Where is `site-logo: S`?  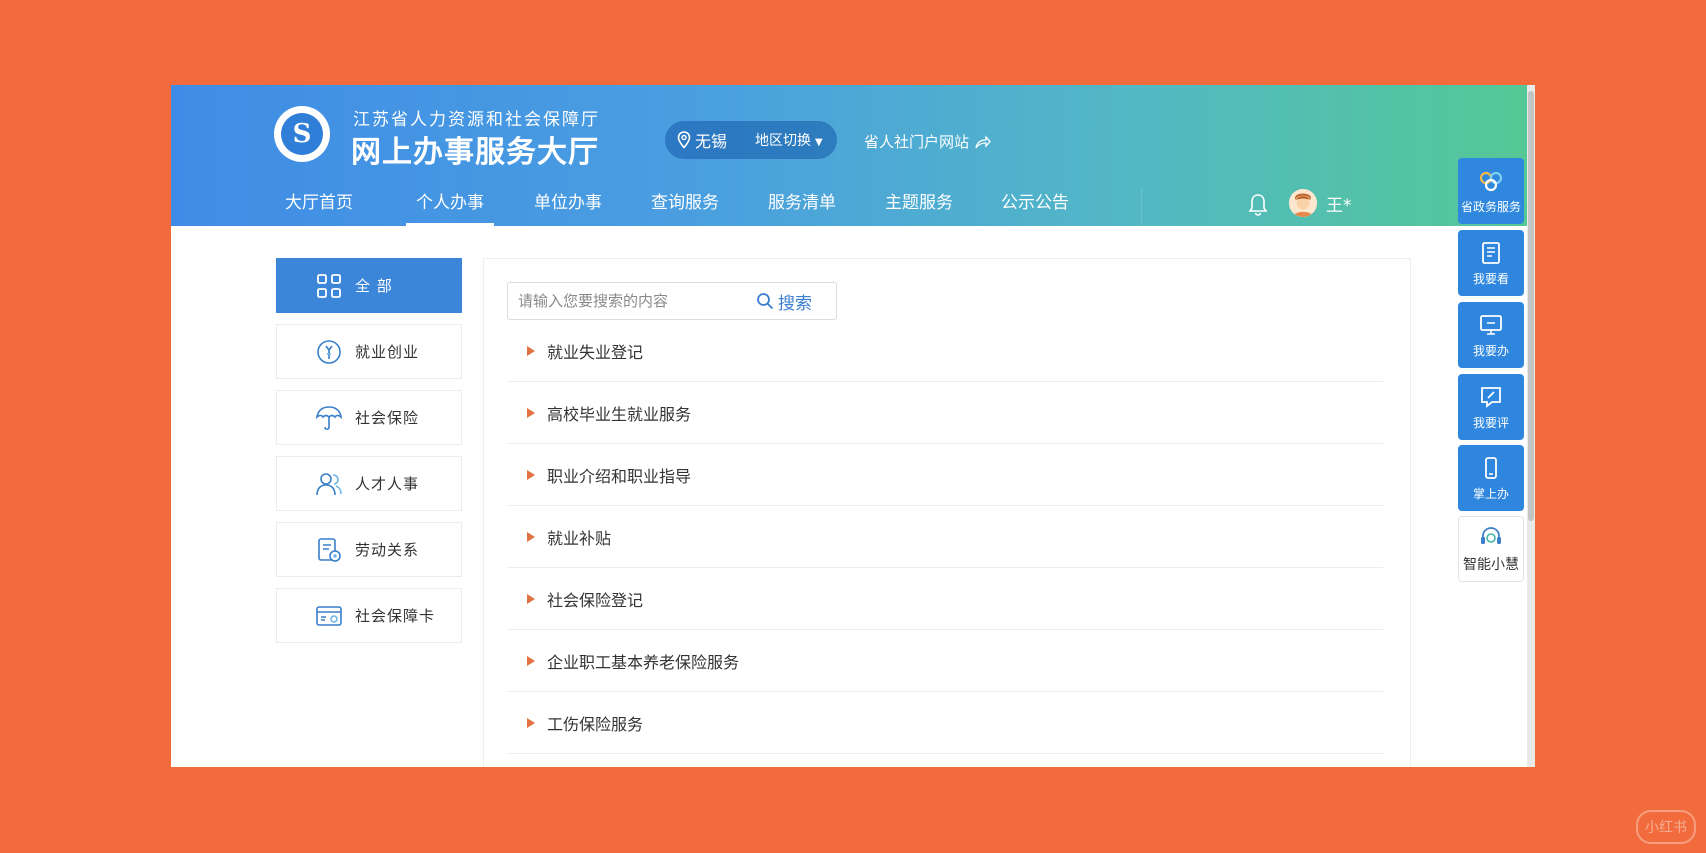
site-logo: S is located at coordinates (302, 134).